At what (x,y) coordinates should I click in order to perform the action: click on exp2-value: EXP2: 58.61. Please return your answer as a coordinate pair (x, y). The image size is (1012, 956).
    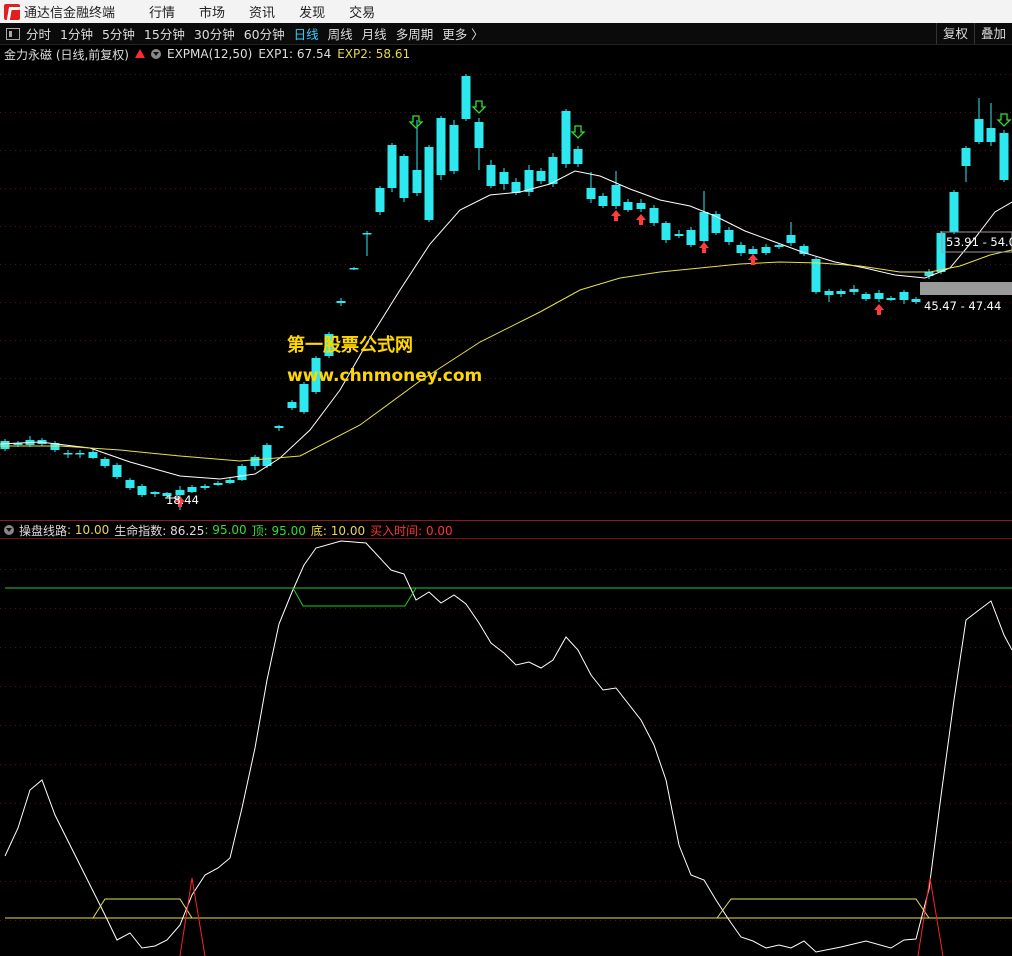
    Looking at the image, I should click on (374, 54).